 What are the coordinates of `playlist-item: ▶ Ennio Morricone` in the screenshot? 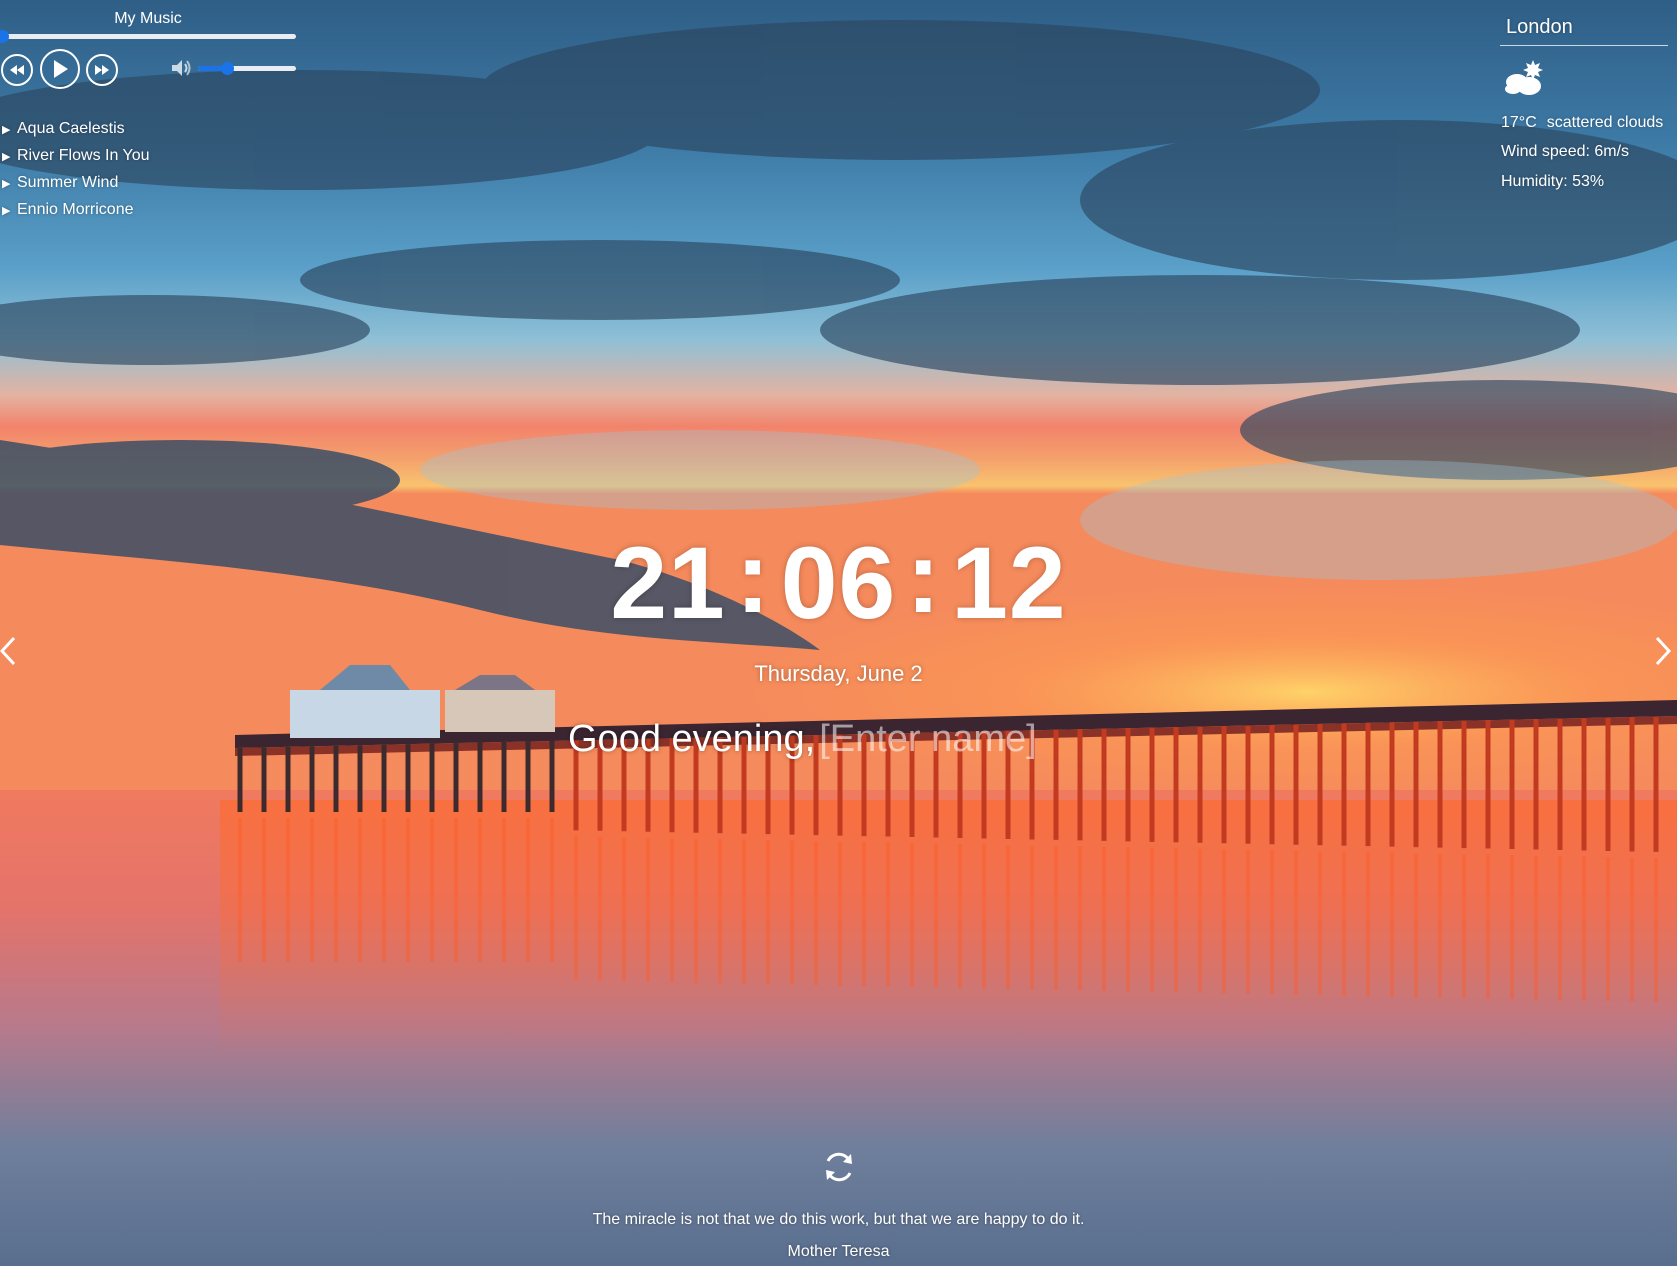 It's located at (76, 210).